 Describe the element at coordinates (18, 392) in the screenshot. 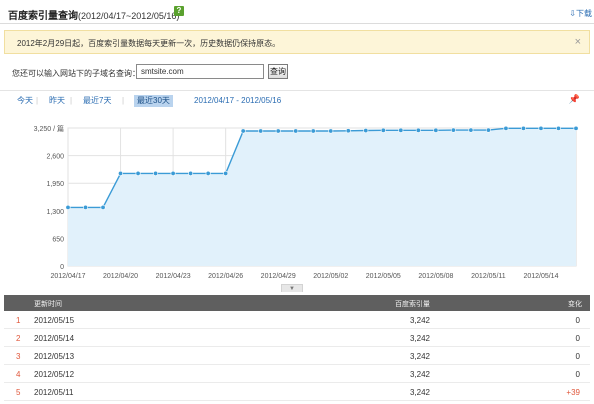

I see `row-index: 5` at that location.